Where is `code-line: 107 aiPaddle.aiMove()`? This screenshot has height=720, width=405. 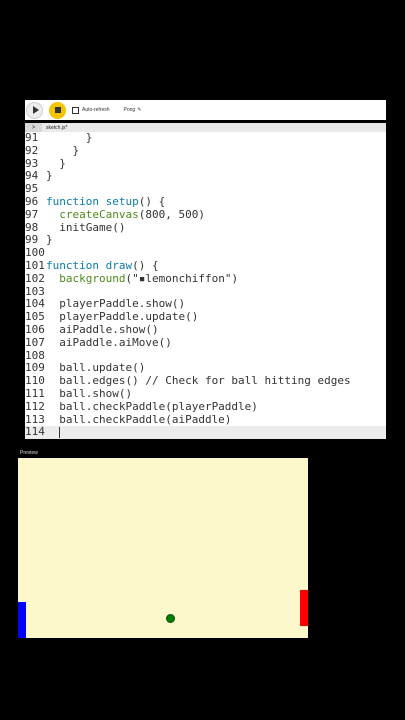 code-line: 107 aiPaddle.aiMove() is located at coordinates (205, 342).